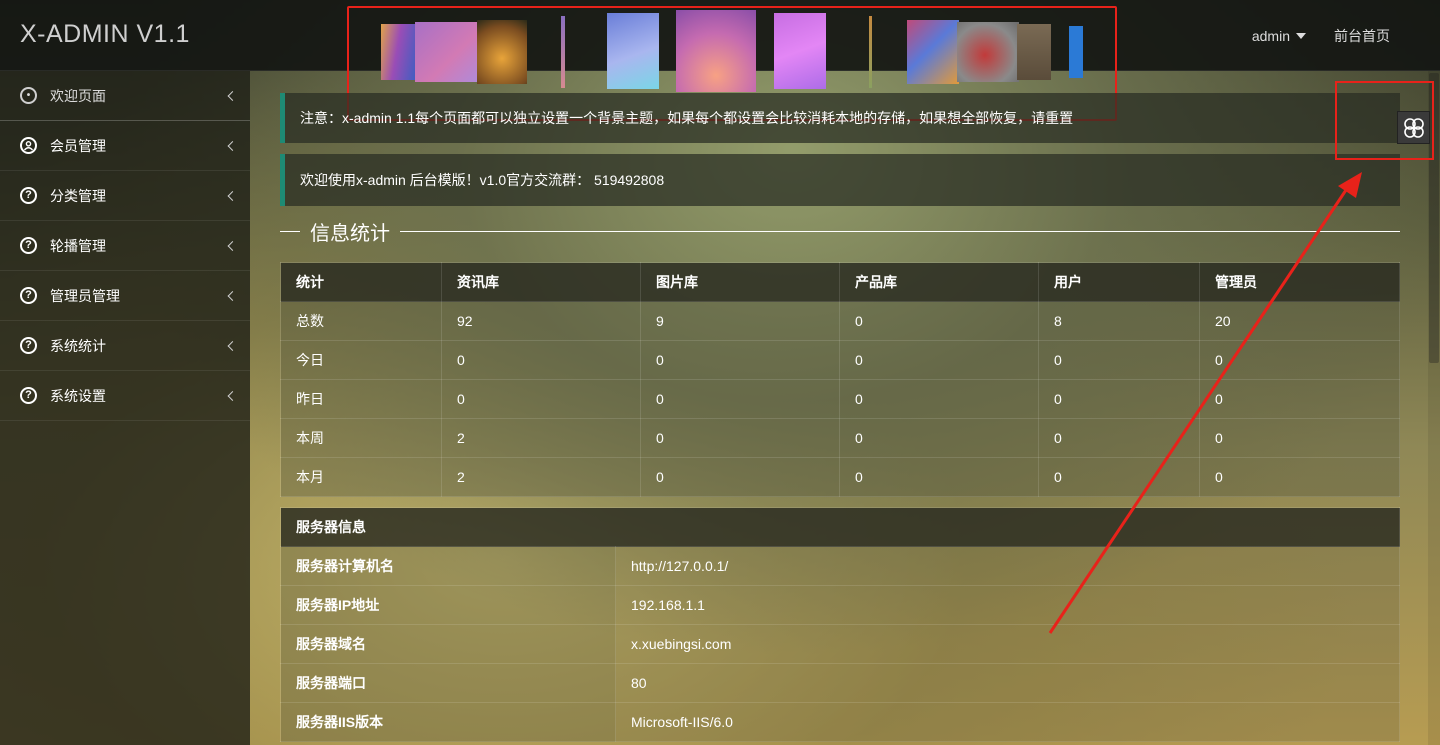 The image size is (1440, 745). What do you see at coordinates (78, 245) in the screenshot?
I see `sidebar-item-label: 轮播管理` at bounding box center [78, 245].